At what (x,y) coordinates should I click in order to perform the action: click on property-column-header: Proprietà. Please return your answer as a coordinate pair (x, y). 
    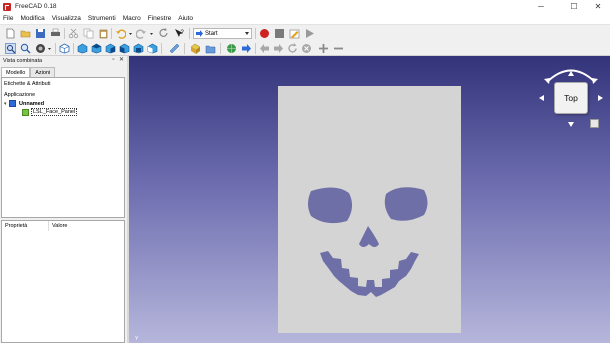
    Looking at the image, I should click on (16, 226).